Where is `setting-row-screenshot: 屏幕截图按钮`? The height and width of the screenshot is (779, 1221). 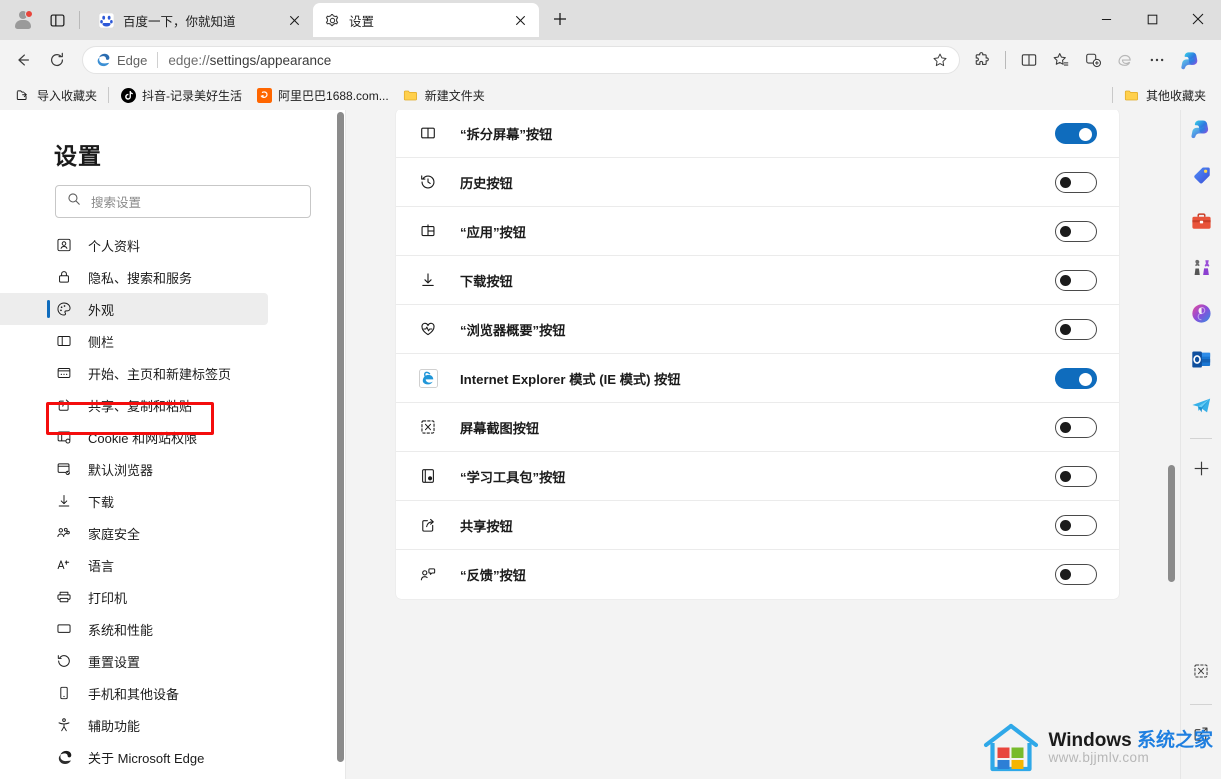 setting-row-screenshot: 屏幕截图按钮 is located at coordinates (757, 427).